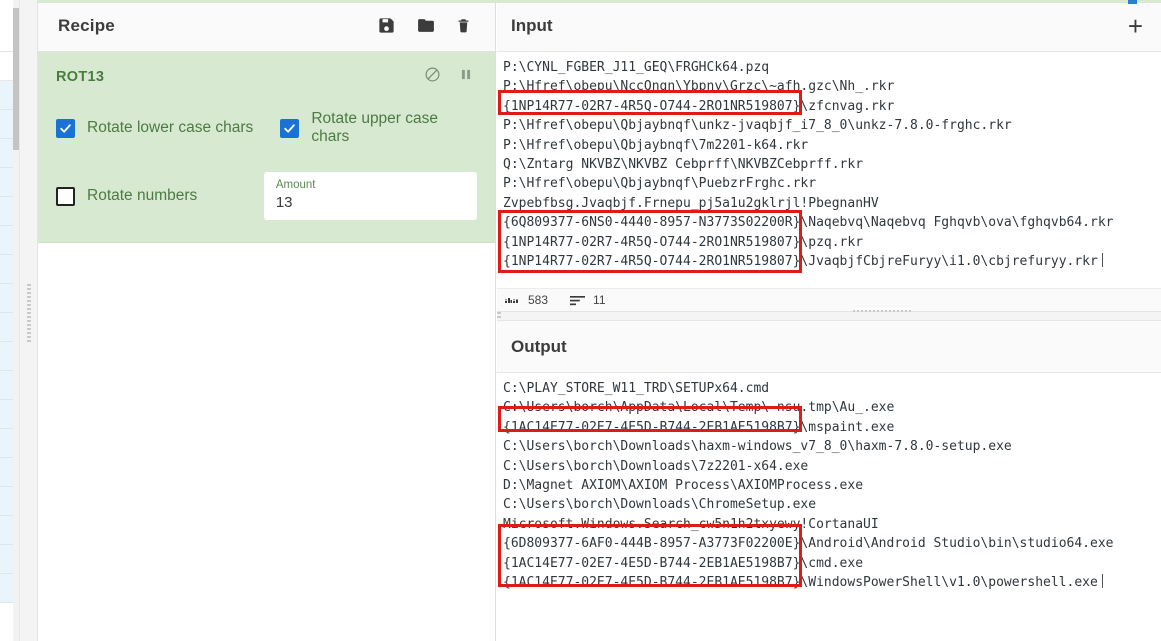 This screenshot has width=1161, height=641. What do you see at coordinates (526, 300) in the screenshot?
I see `input-length-status: 583` at bounding box center [526, 300].